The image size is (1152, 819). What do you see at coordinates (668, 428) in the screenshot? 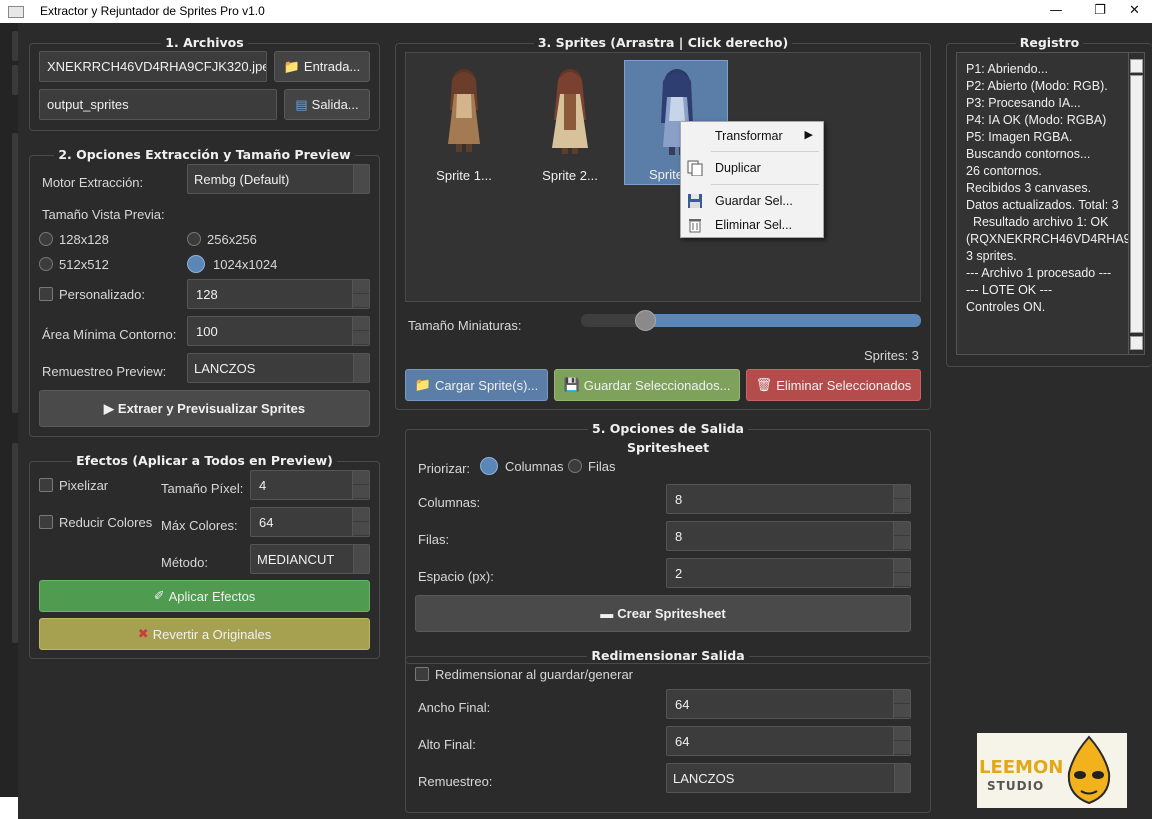
I see `salida-title: 5. Opciones de Salida` at bounding box center [668, 428].